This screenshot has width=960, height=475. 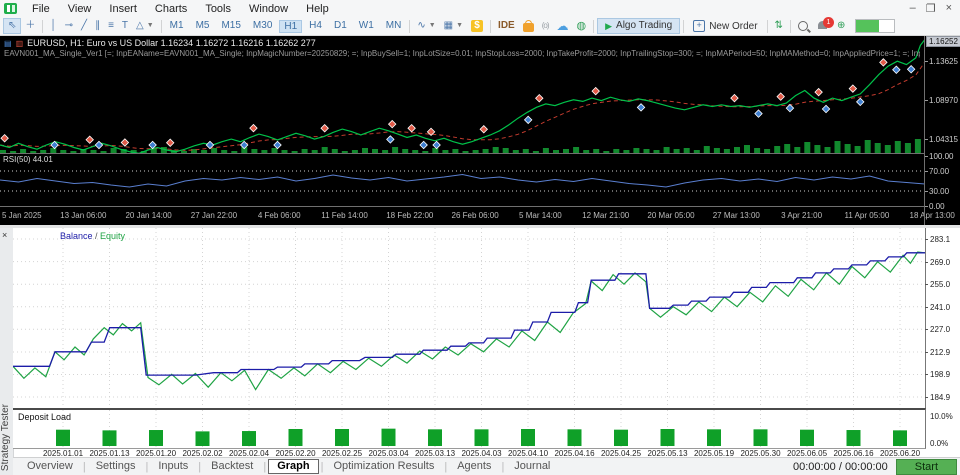 What do you see at coordinates (474, 466) in the screenshot?
I see `tab-agents: Agents` at bounding box center [474, 466].